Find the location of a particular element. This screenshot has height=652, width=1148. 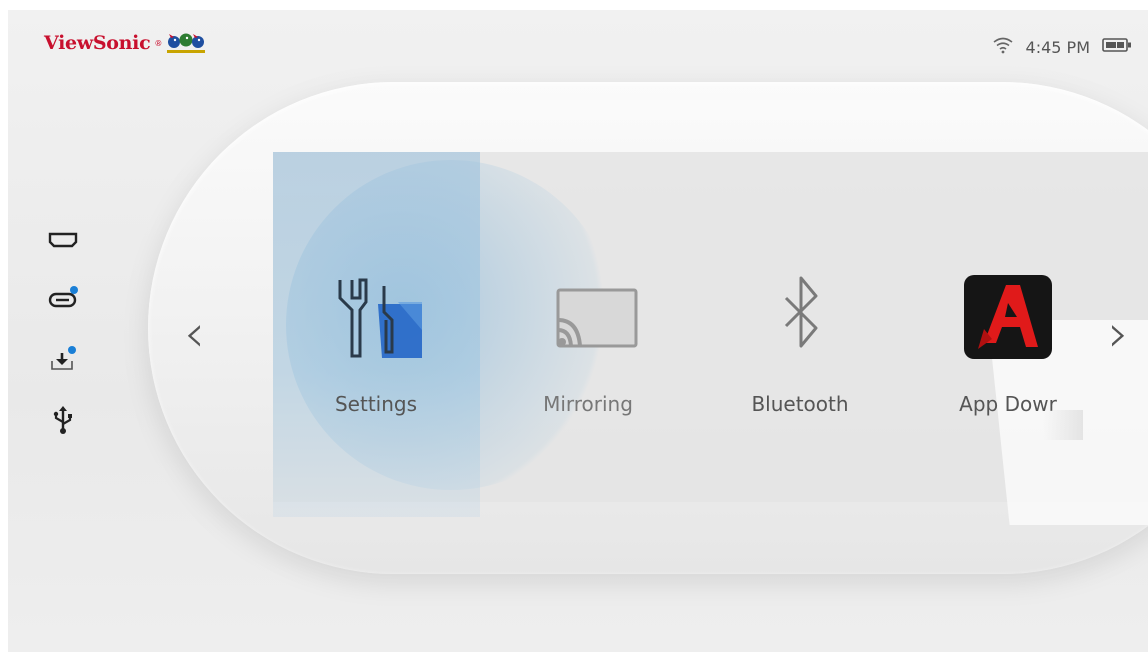

chevron-left-icon: ‹ is located at coordinates (194, 334).